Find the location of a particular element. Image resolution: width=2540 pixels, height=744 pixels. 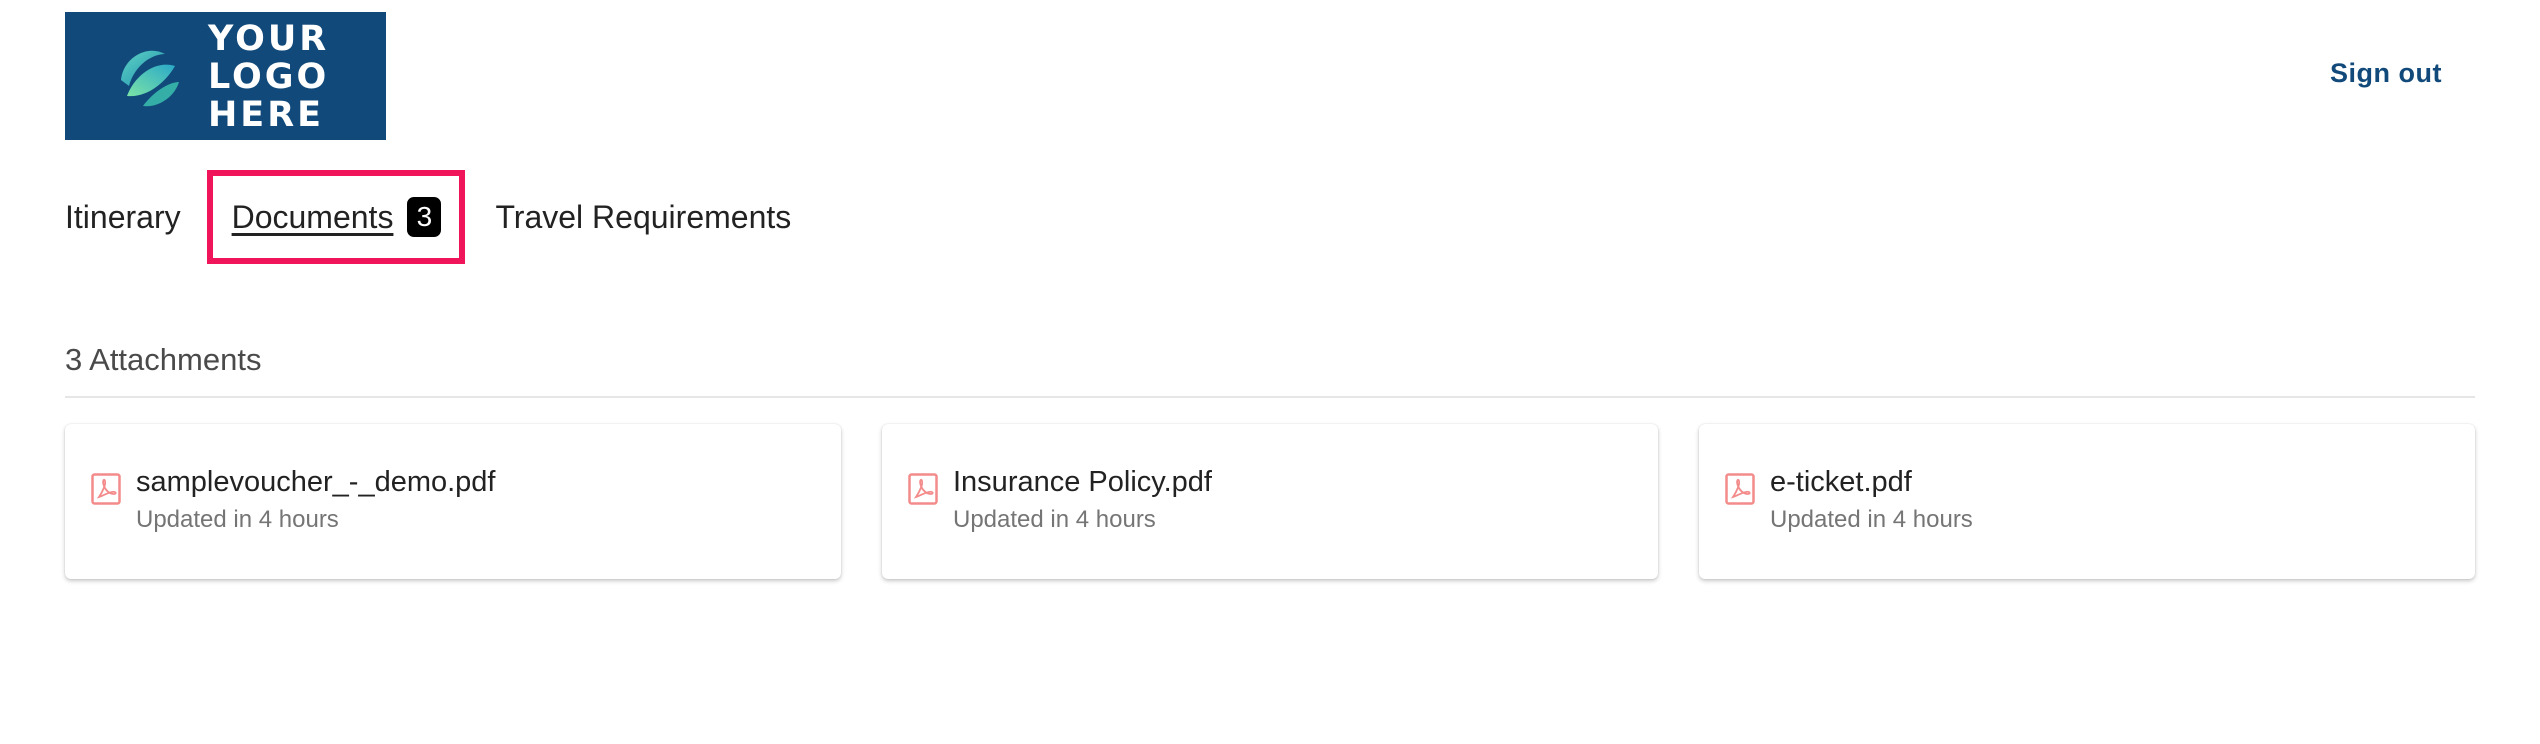

tab-label: Travel Requirements is located at coordinates (643, 216).